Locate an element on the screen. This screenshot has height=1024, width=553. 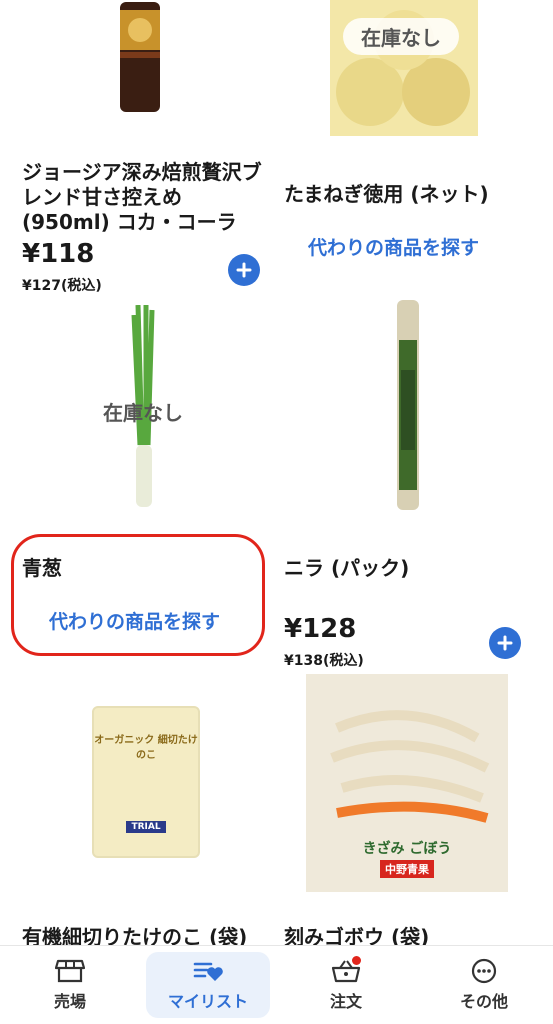
tab-label: マイリスト is located at coordinates (207, 1001).